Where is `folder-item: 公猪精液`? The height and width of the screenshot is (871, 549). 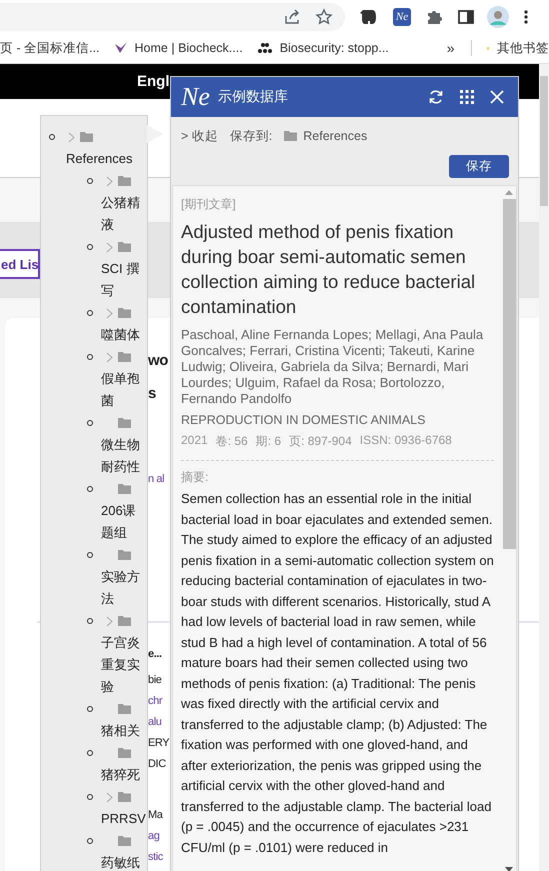 folder-item: 公猪精液 is located at coordinates (94, 214).